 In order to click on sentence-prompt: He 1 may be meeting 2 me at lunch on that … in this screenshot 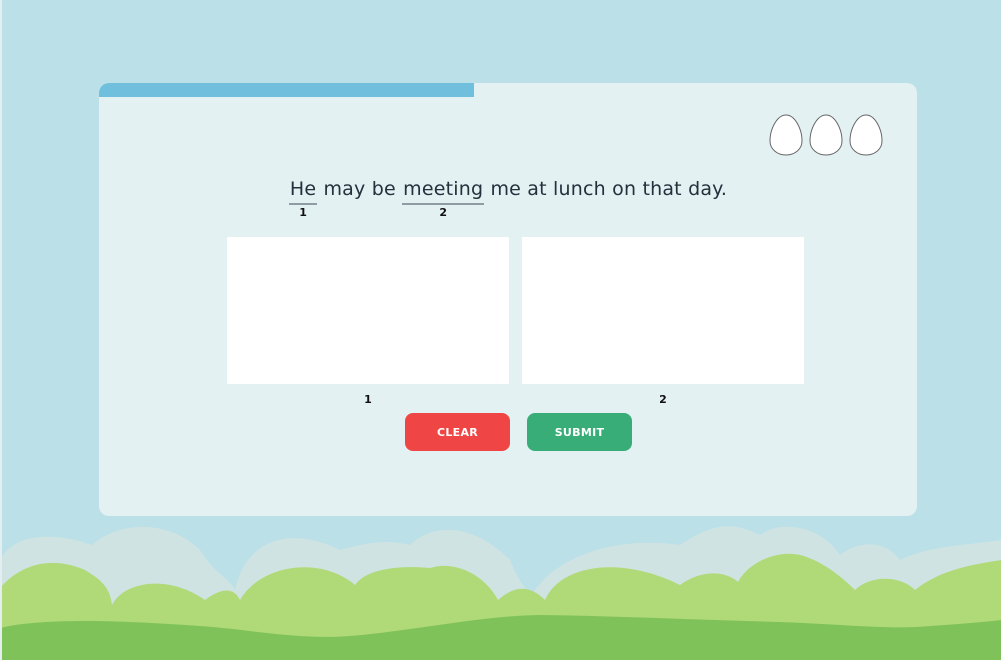, I will do `click(508, 196)`.